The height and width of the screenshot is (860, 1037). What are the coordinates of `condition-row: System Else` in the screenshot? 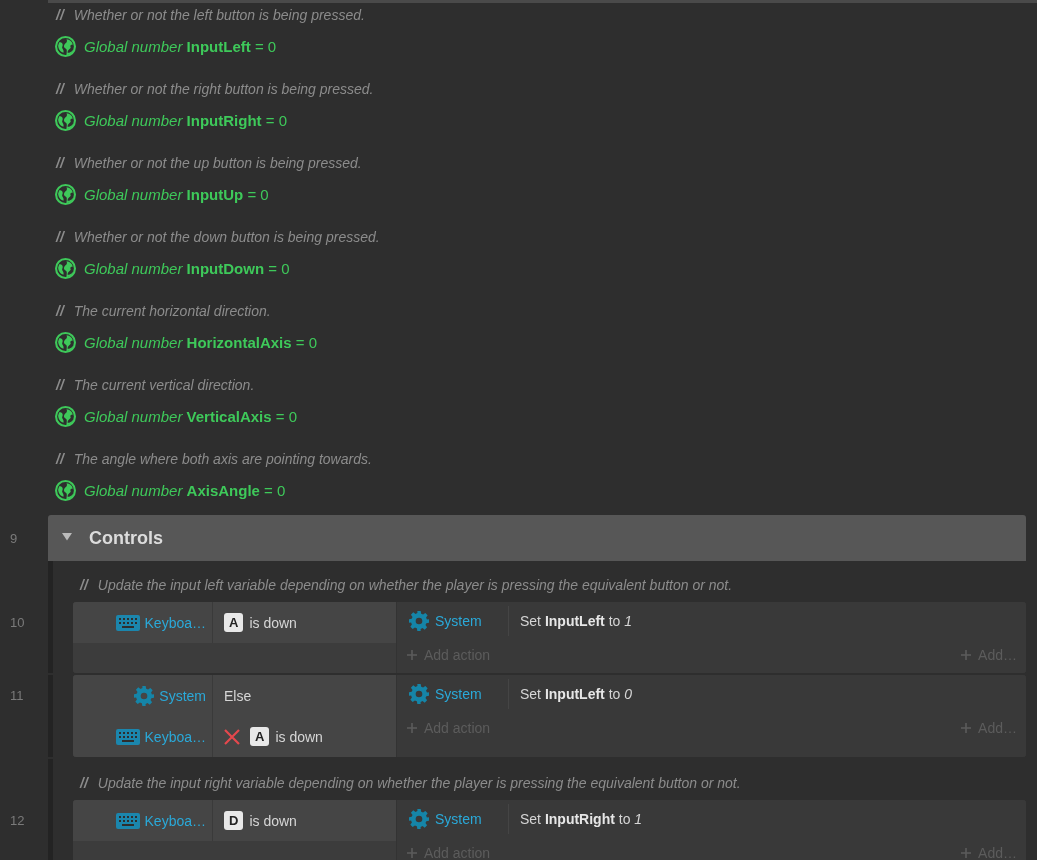 It's located at (234, 695).